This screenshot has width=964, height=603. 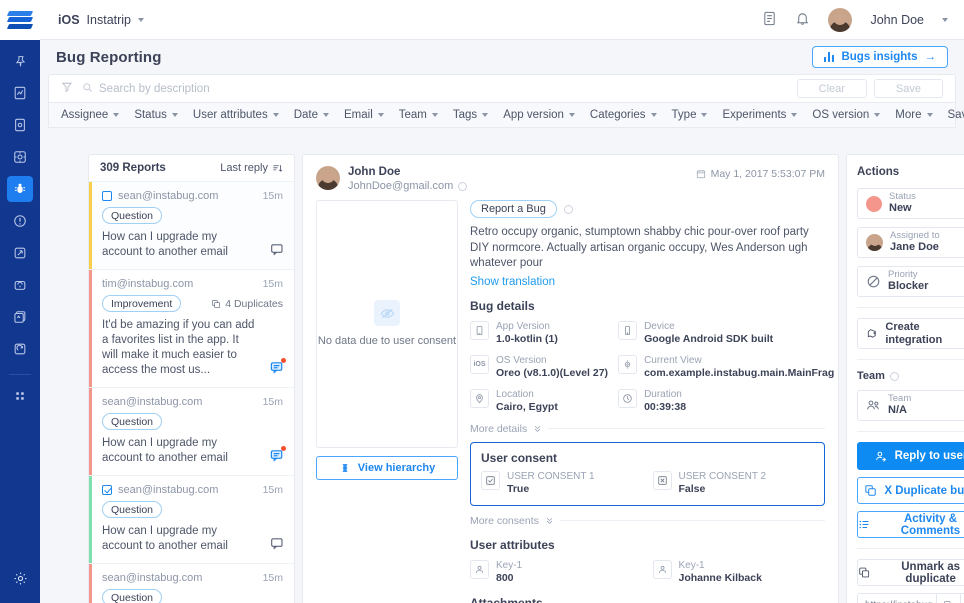 I want to click on duplicate-bugs-button: X Duplicate bugs, so click(x=910, y=490).